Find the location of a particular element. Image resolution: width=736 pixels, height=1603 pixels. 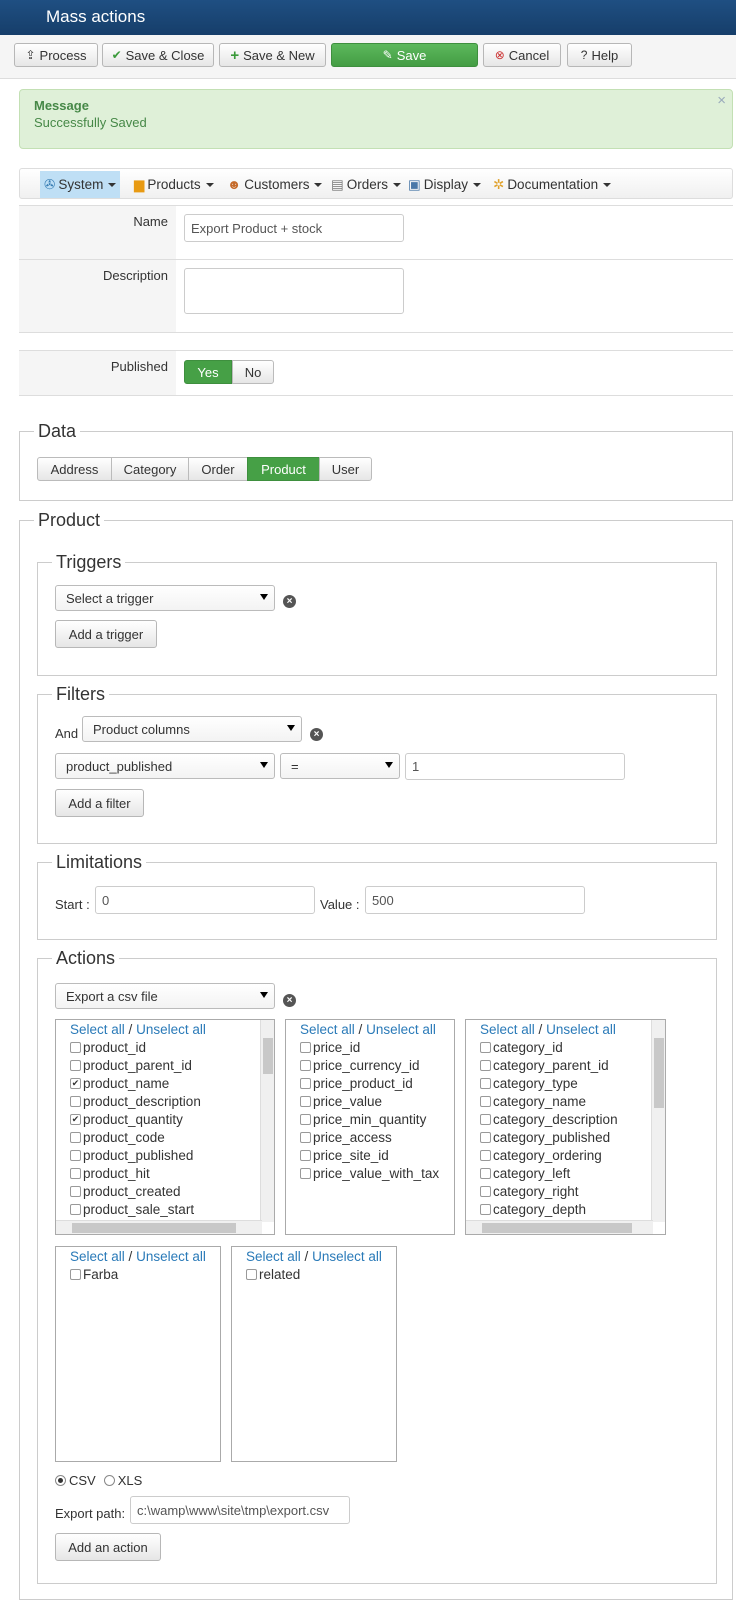

published-no-button: No is located at coordinates (253, 372).